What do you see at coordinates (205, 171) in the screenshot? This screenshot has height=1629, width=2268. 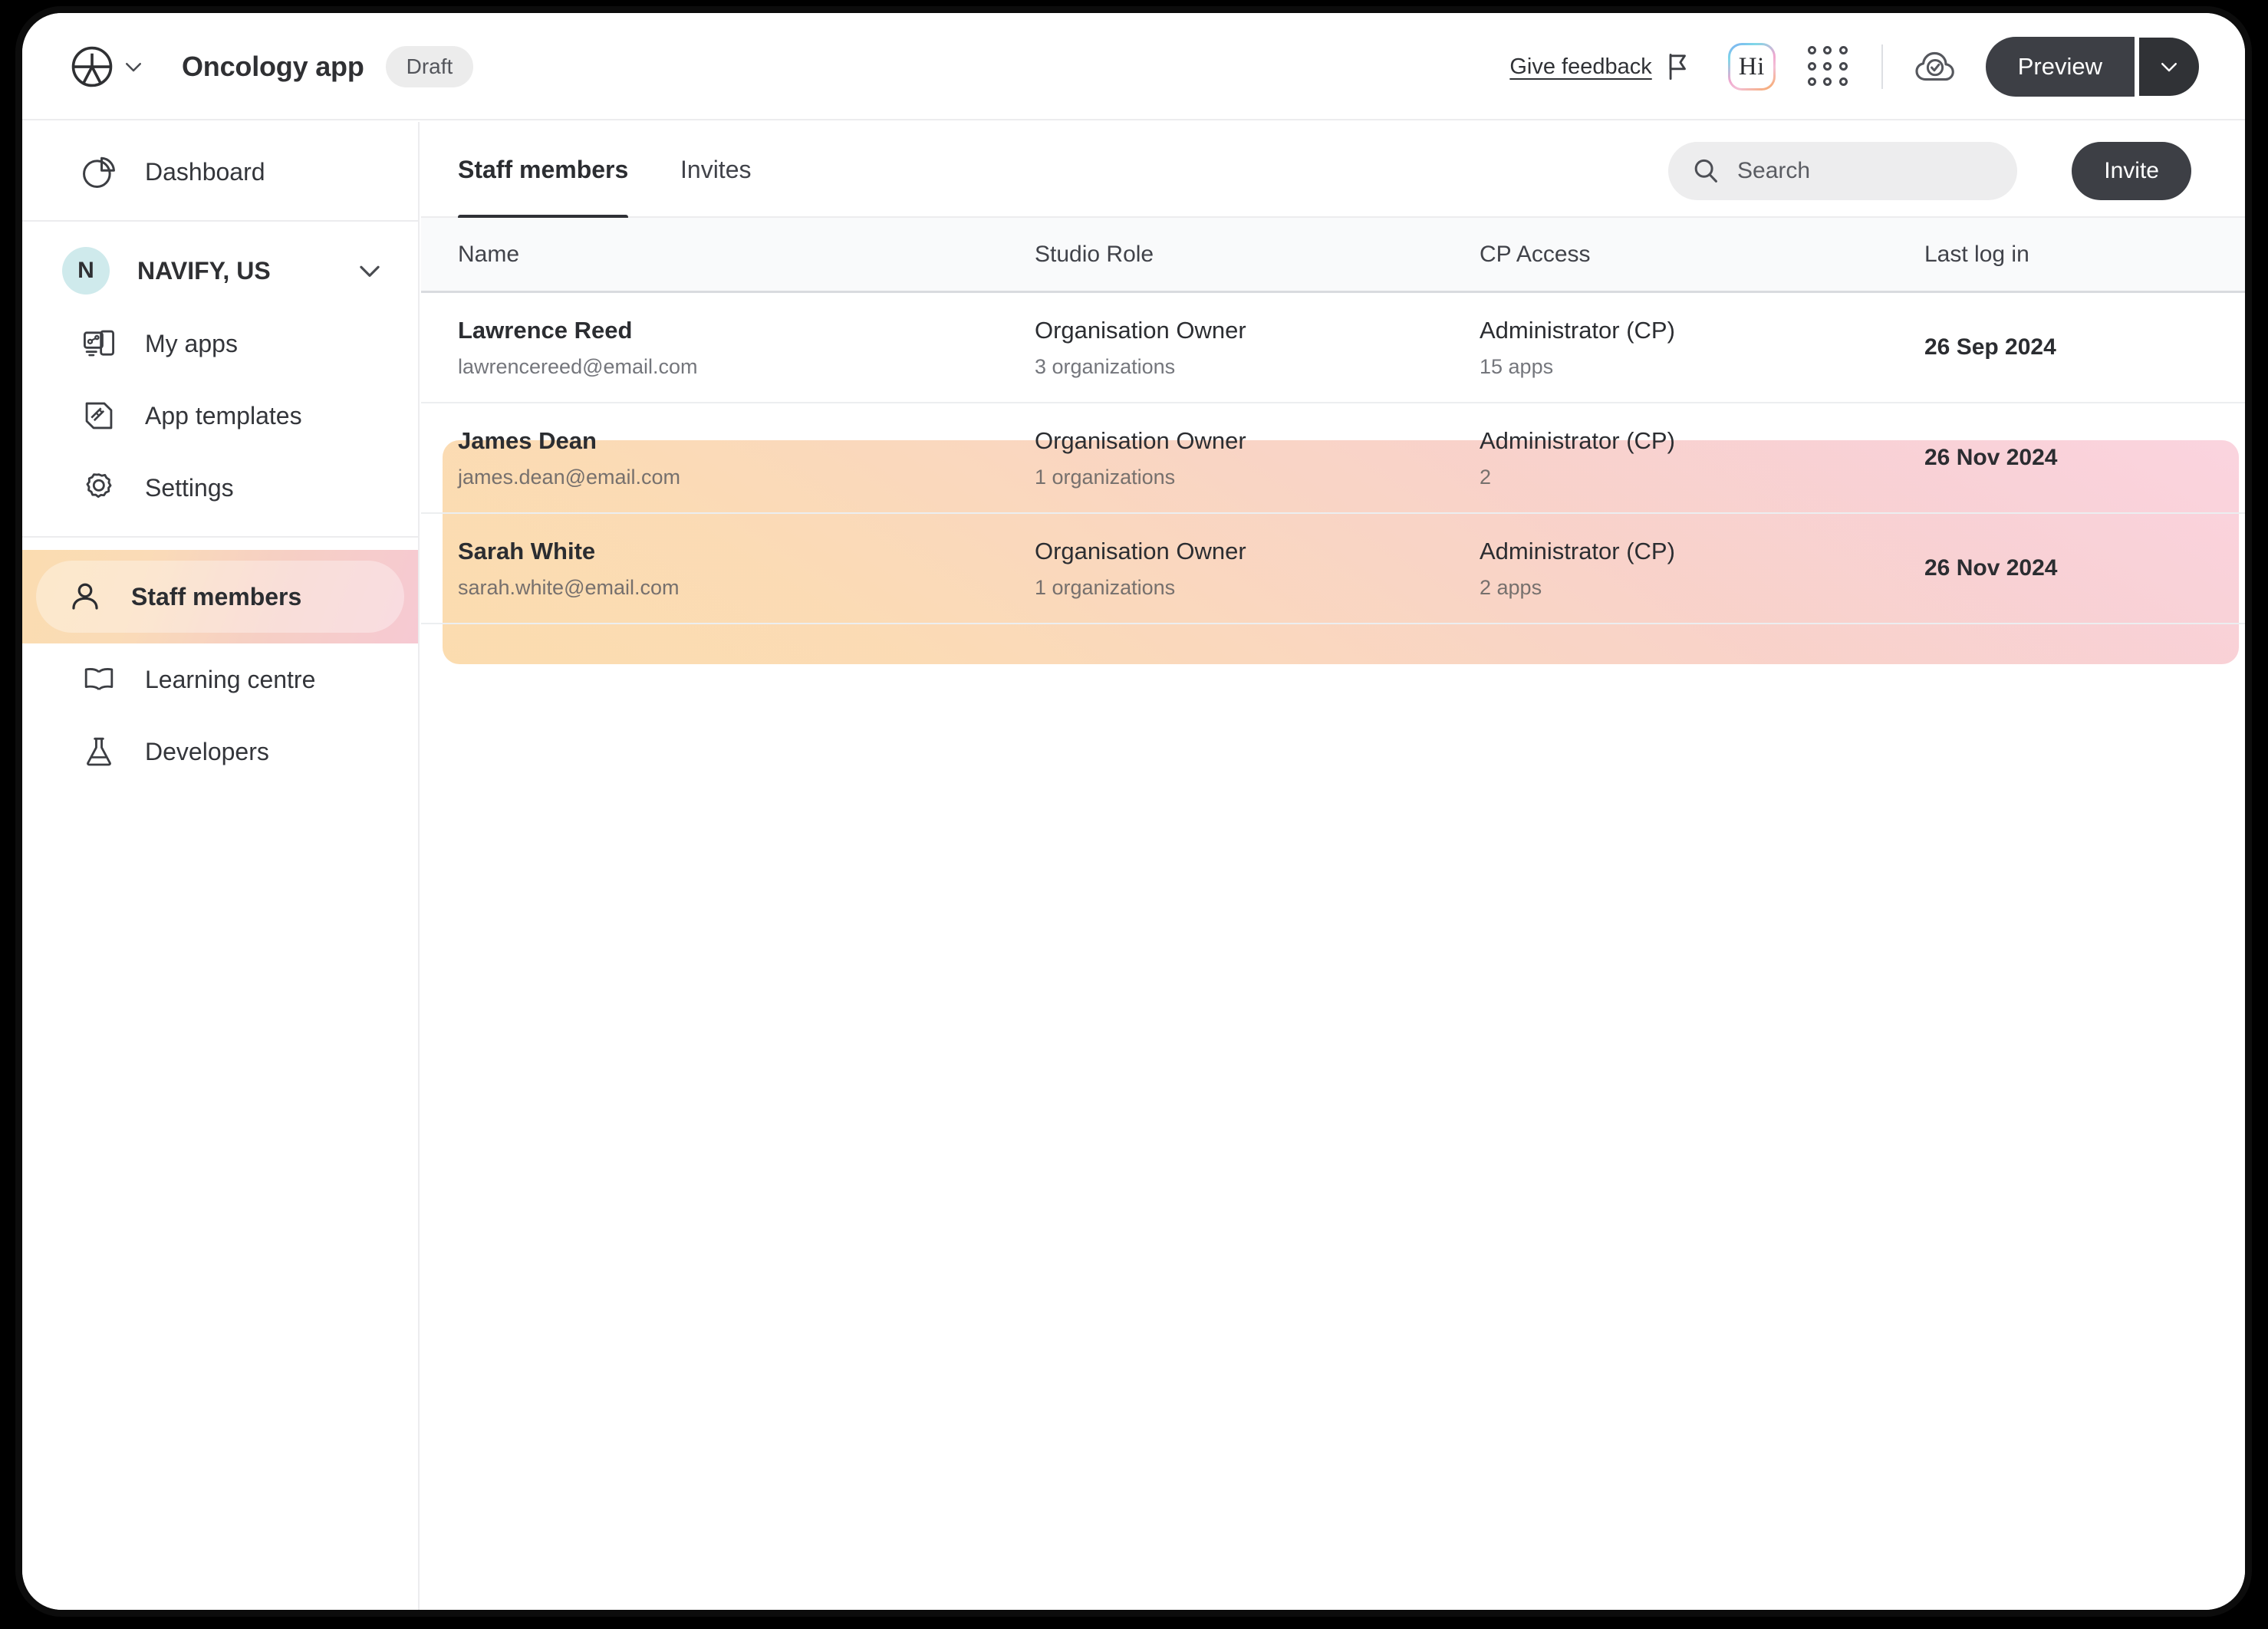 I see `sidebar-item-label: Dashboard` at bounding box center [205, 171].